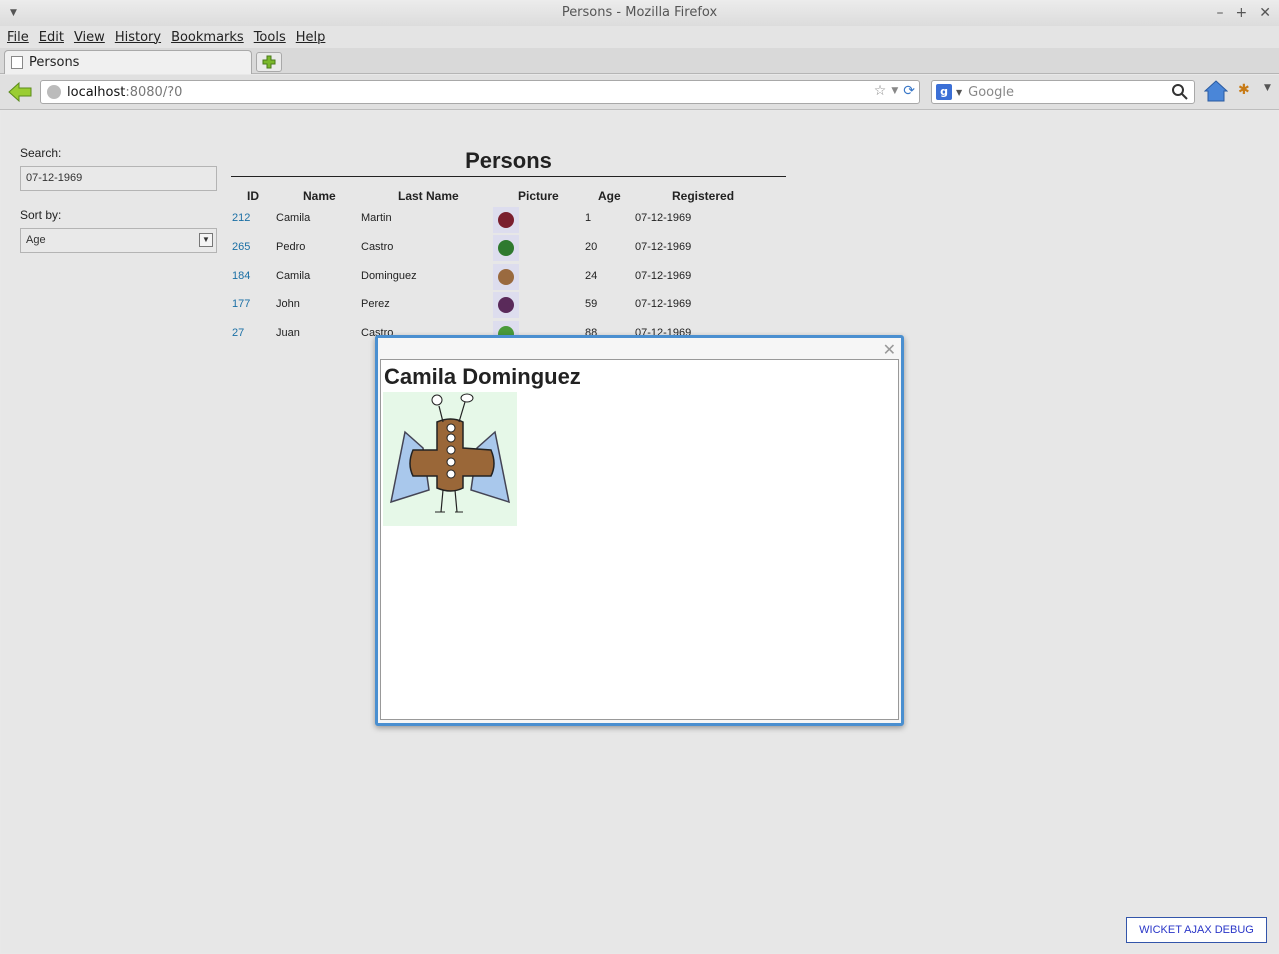 The height and width of the screenshot is (954, 1279). What do you see at coordinates (1196, 930) in the screenshot?
I see `wicket-ajax-debug-button: WICKET AJAX DEBUG` at bounding box center [1196, 930].